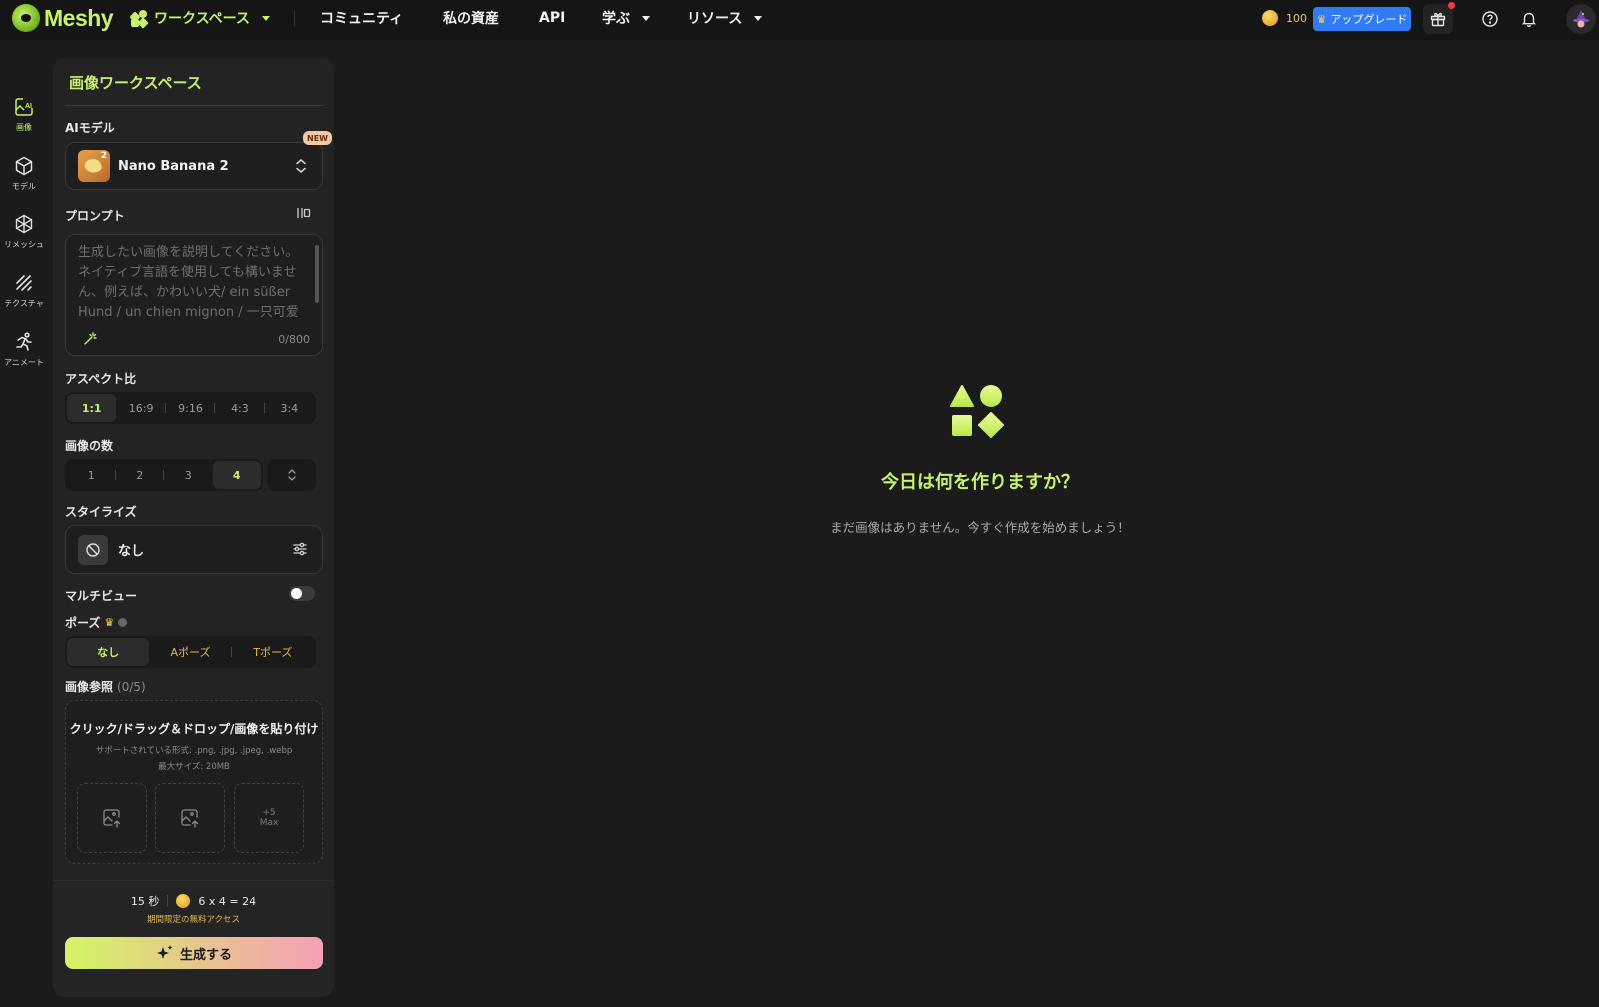  What do you see at coordinates (304, 213) in the screenshot?
I see `expand-prompt-icon` at bounding box center [304, 213].